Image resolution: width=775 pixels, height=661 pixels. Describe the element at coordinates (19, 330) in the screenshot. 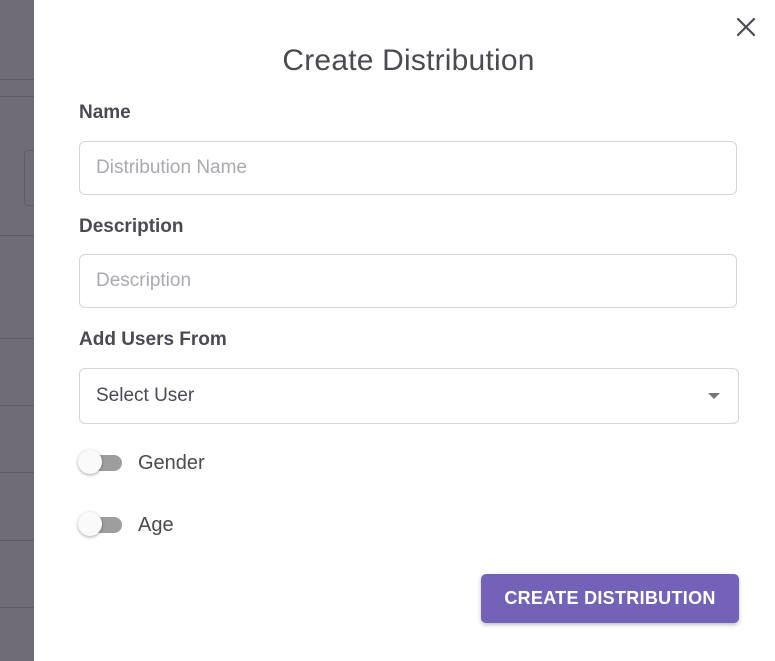

I see `page-backdrop` at that location.